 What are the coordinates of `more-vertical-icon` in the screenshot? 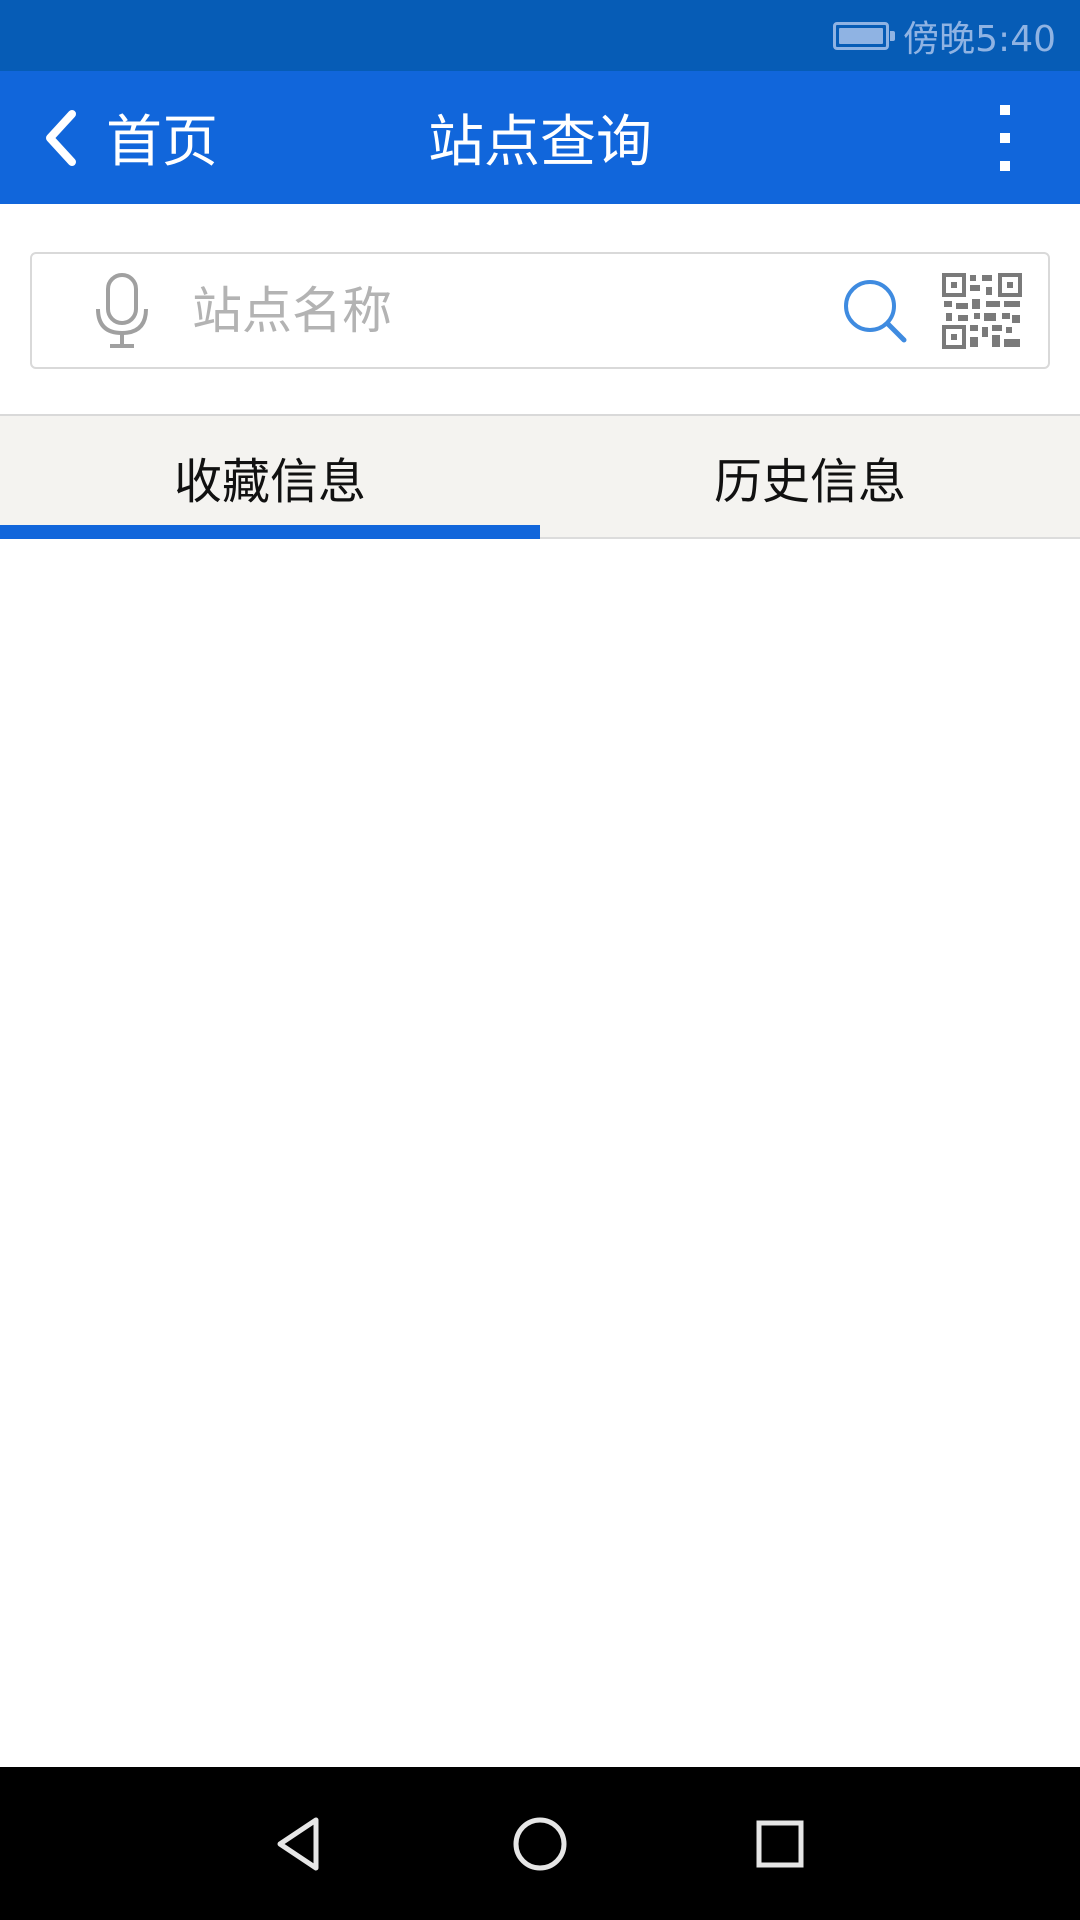 It's located at (1005, 137).